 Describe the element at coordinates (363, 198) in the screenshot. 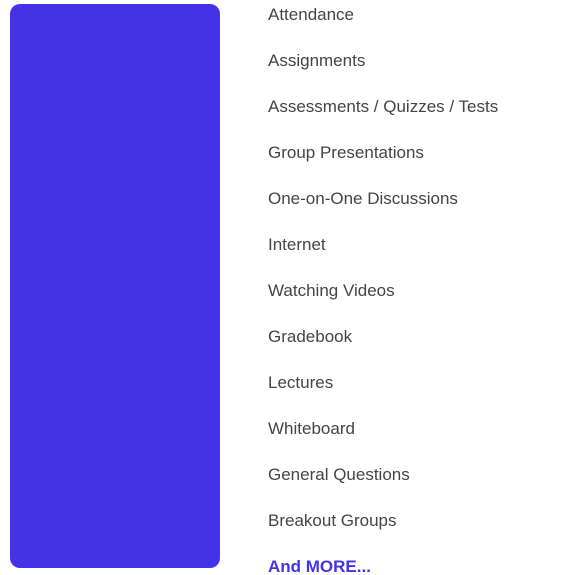

I see `feature-item-one-on-one-discussions: One-on-One Discussions` at that location.